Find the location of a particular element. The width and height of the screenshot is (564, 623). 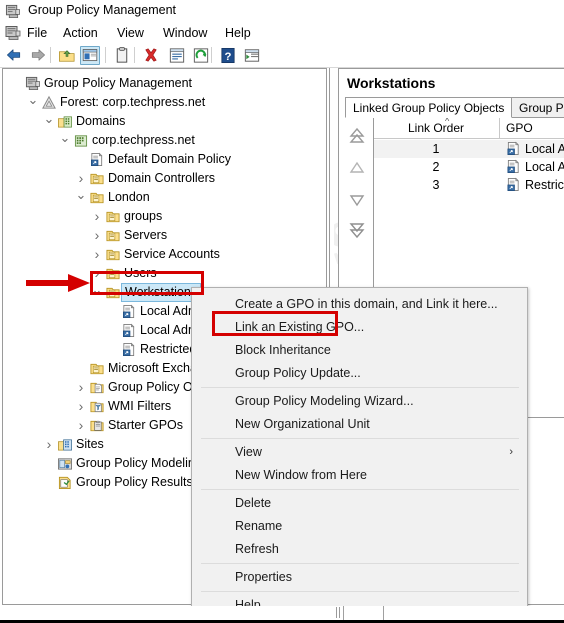

tab-group-policy-inheritance: Group Policy I is located at coordinates (537, 107).